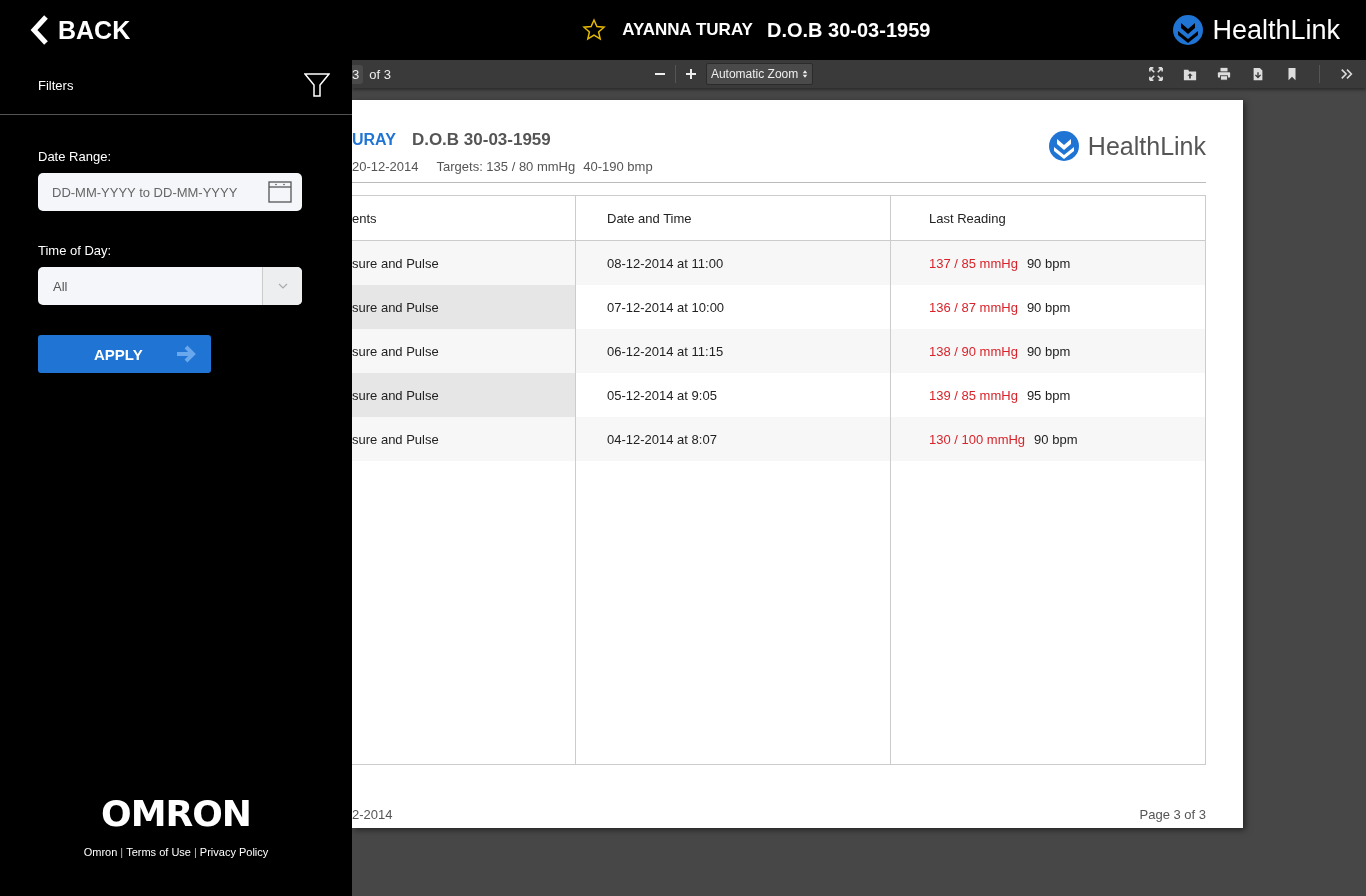 The image size is (1366, 896). I want to click on field-label: Date Range:, so click(75, 156).